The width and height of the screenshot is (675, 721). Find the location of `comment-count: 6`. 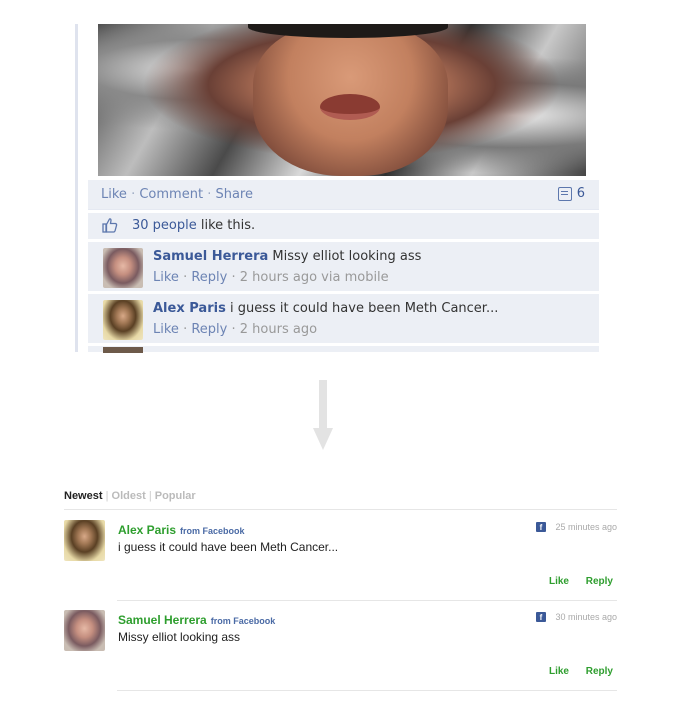

comment-count: 6 is located at coordinates (580, 193).